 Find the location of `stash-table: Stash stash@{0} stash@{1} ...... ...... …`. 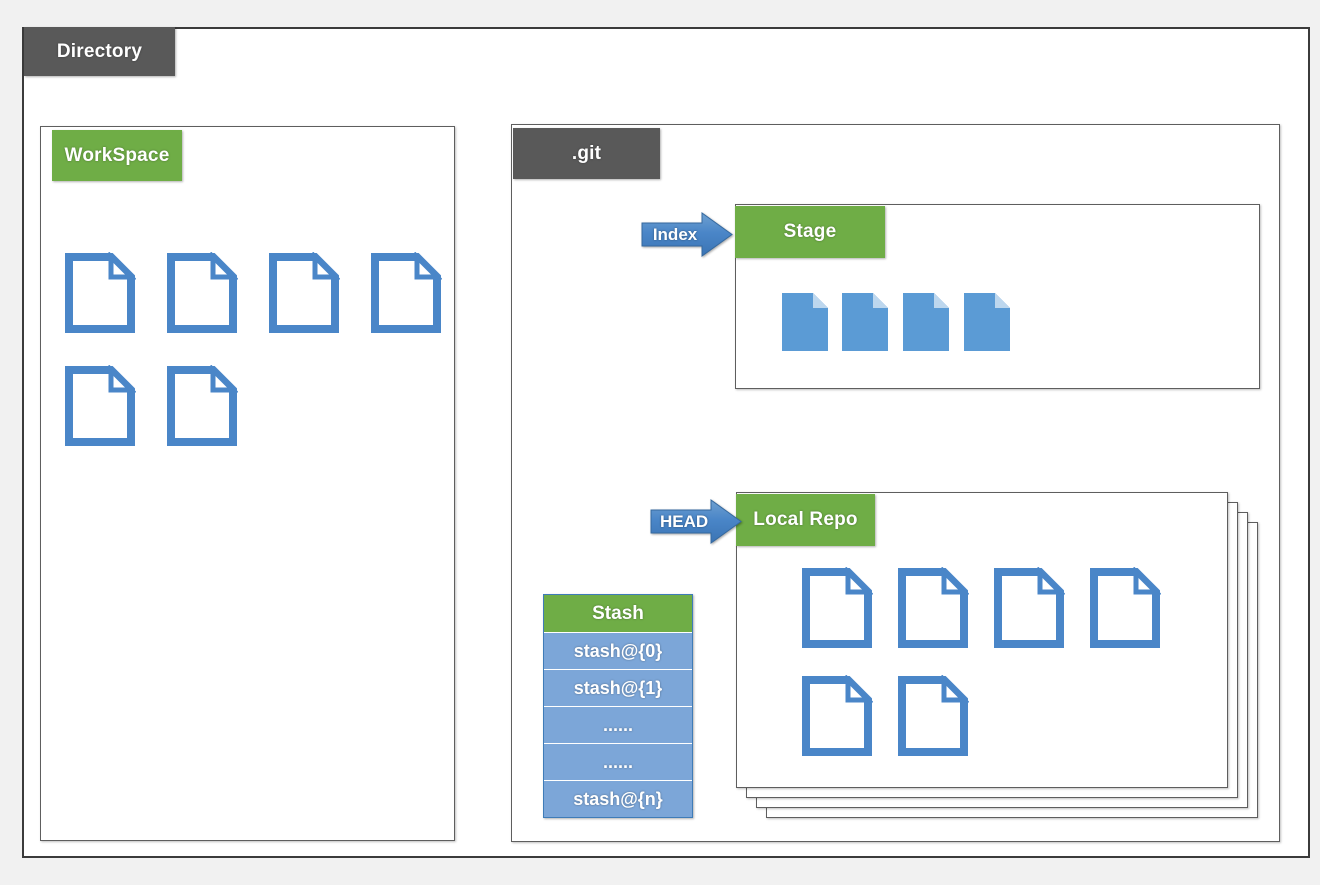

stash-table: Stash stash@{0} stash@{1} ...... ...... … is located at coordinates (618, 706).